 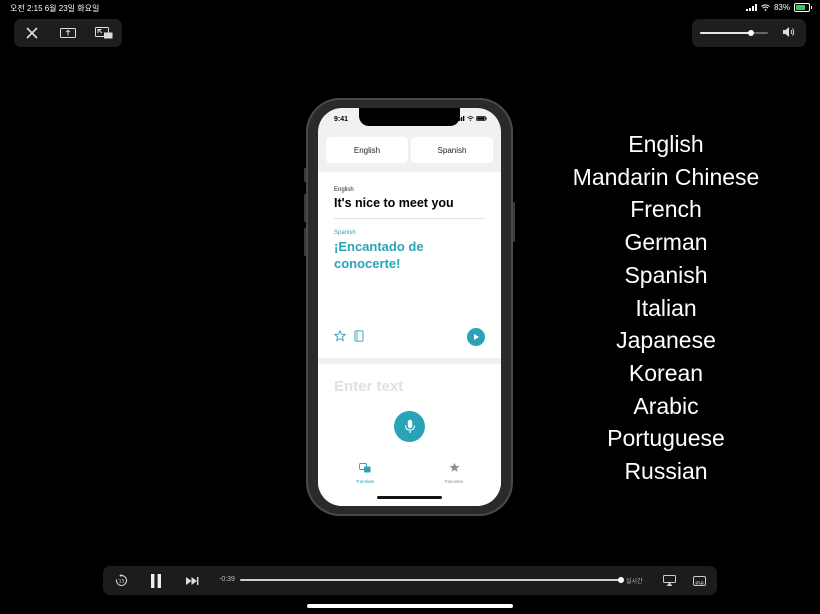 I want to click on volume-control, so click(x=749, y=33).